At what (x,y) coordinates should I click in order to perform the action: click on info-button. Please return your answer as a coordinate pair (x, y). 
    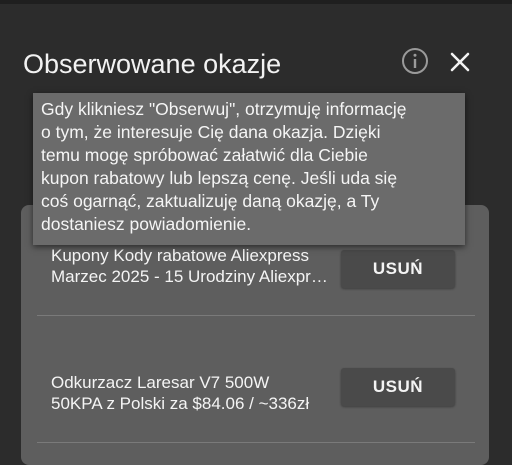
    Looking at the image, I should click on (415, 61).